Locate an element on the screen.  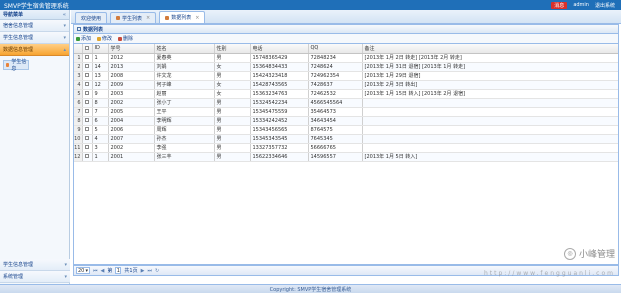
edit-button: 修改 is located at coordinates (104, 38).